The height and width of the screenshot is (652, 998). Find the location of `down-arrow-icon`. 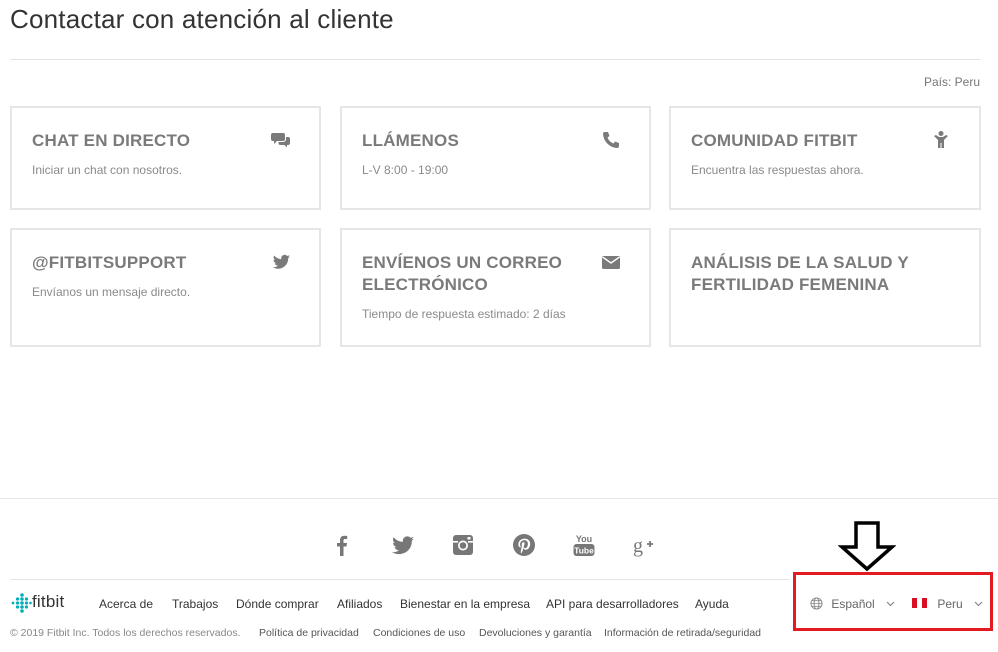

down-arrow-icon is located at coordinates (867, 546).